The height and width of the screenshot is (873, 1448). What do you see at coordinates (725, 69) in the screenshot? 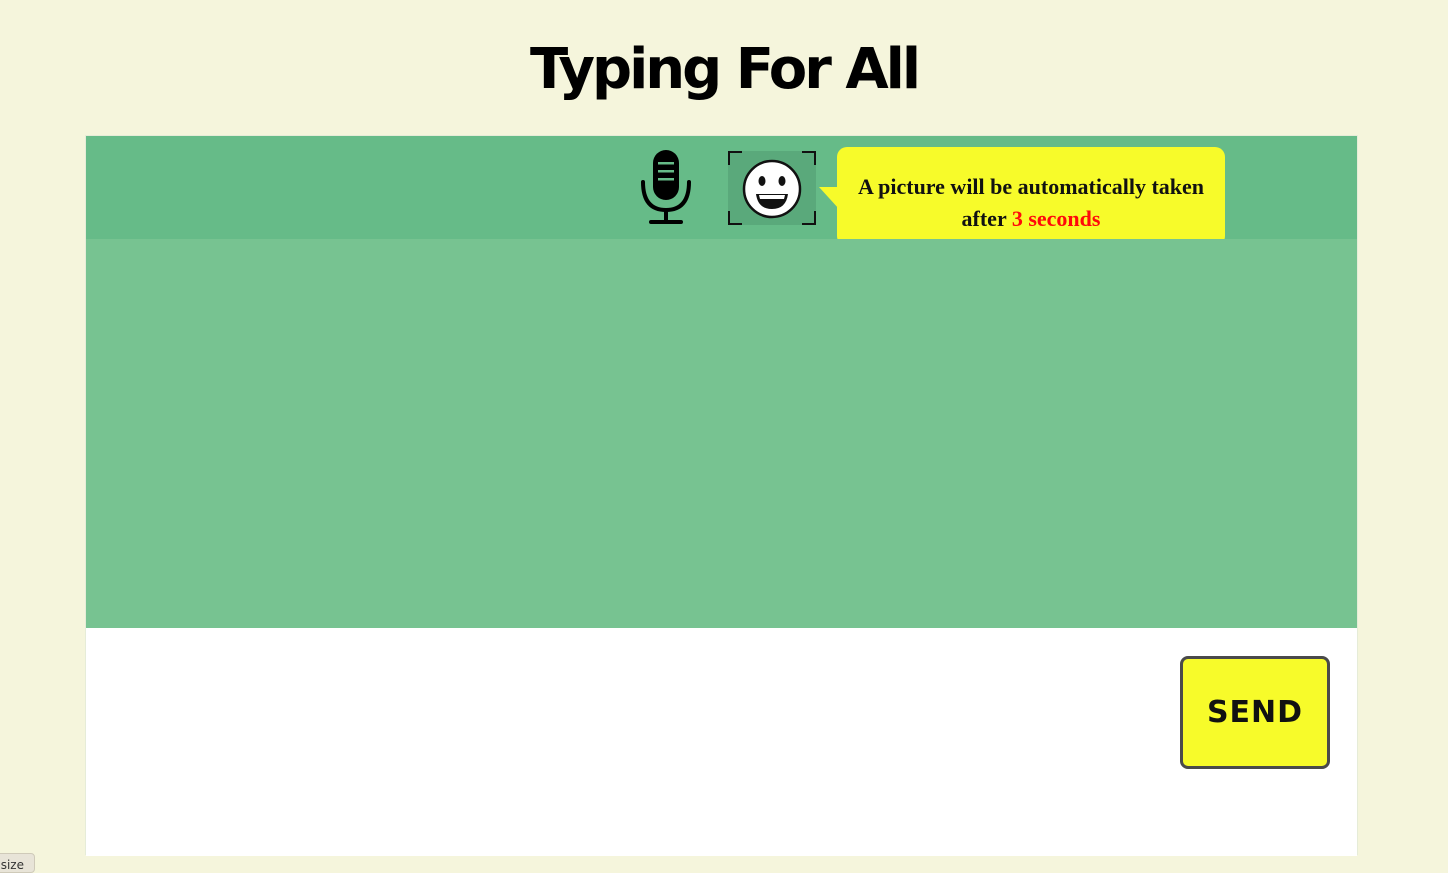
I see `page-title: Typing For All` at bounding box center [725, 69].